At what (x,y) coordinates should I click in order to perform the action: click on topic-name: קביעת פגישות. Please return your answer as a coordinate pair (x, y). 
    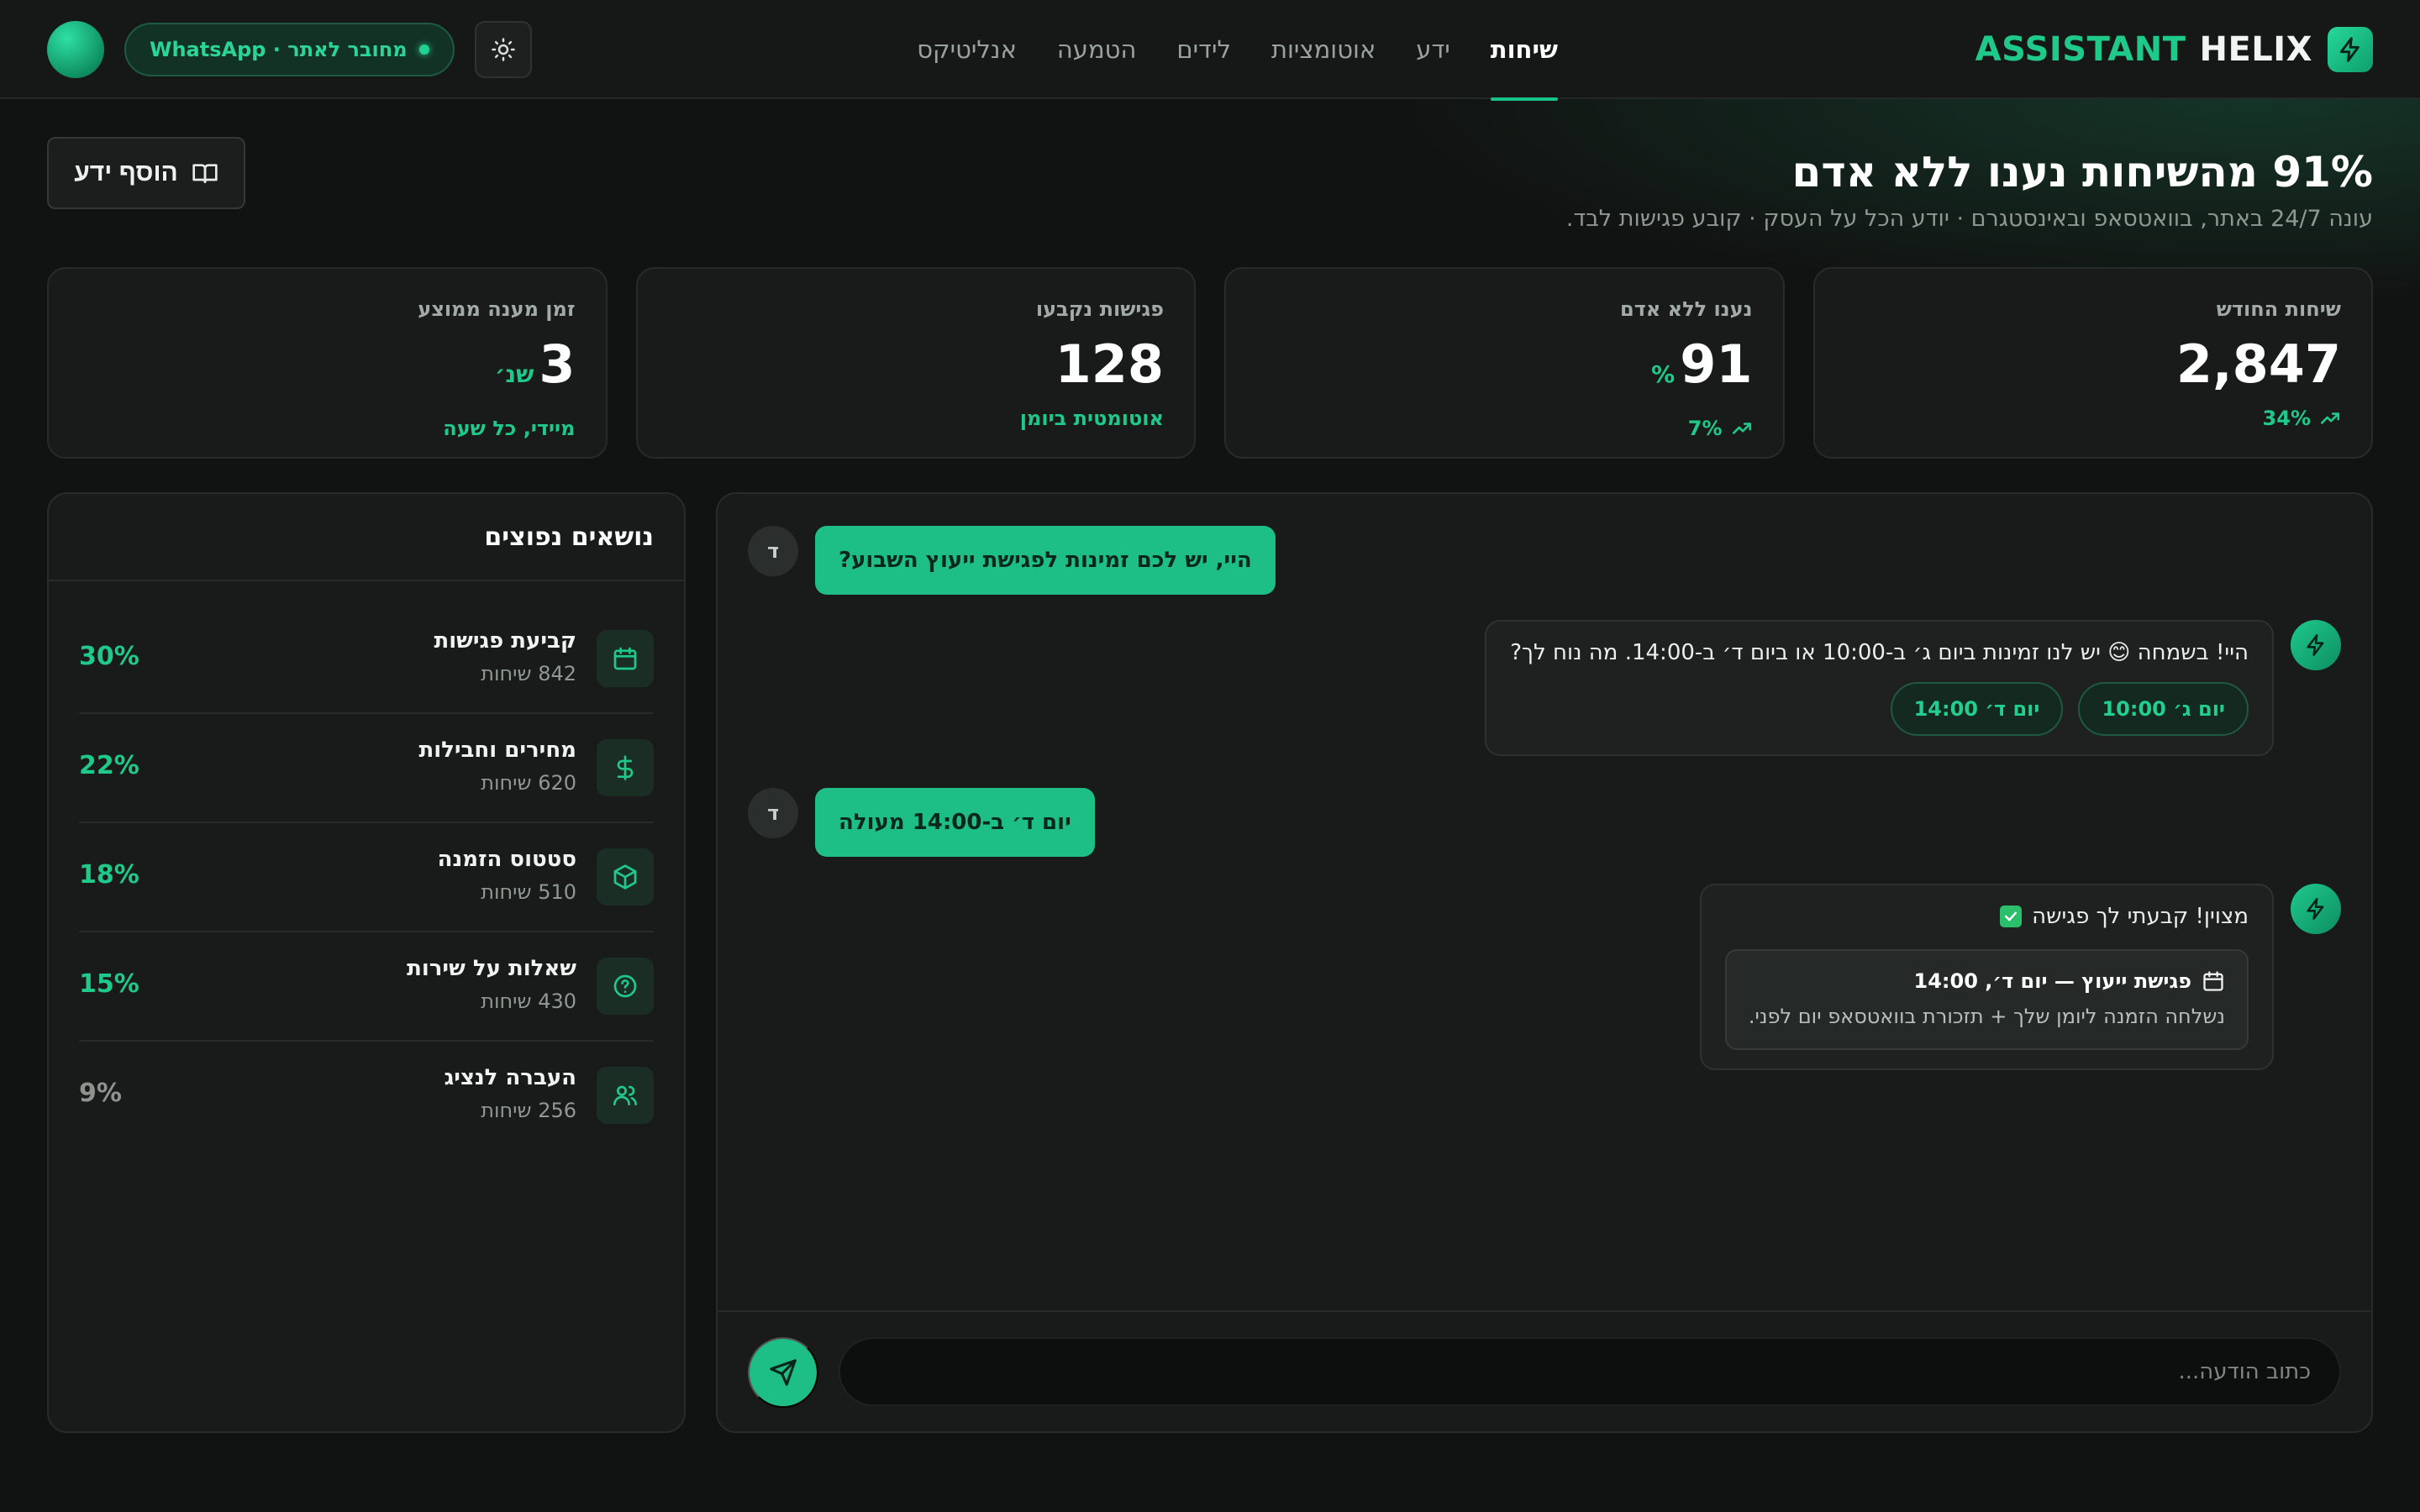
    Looking at the image, I should click on (505, 641).